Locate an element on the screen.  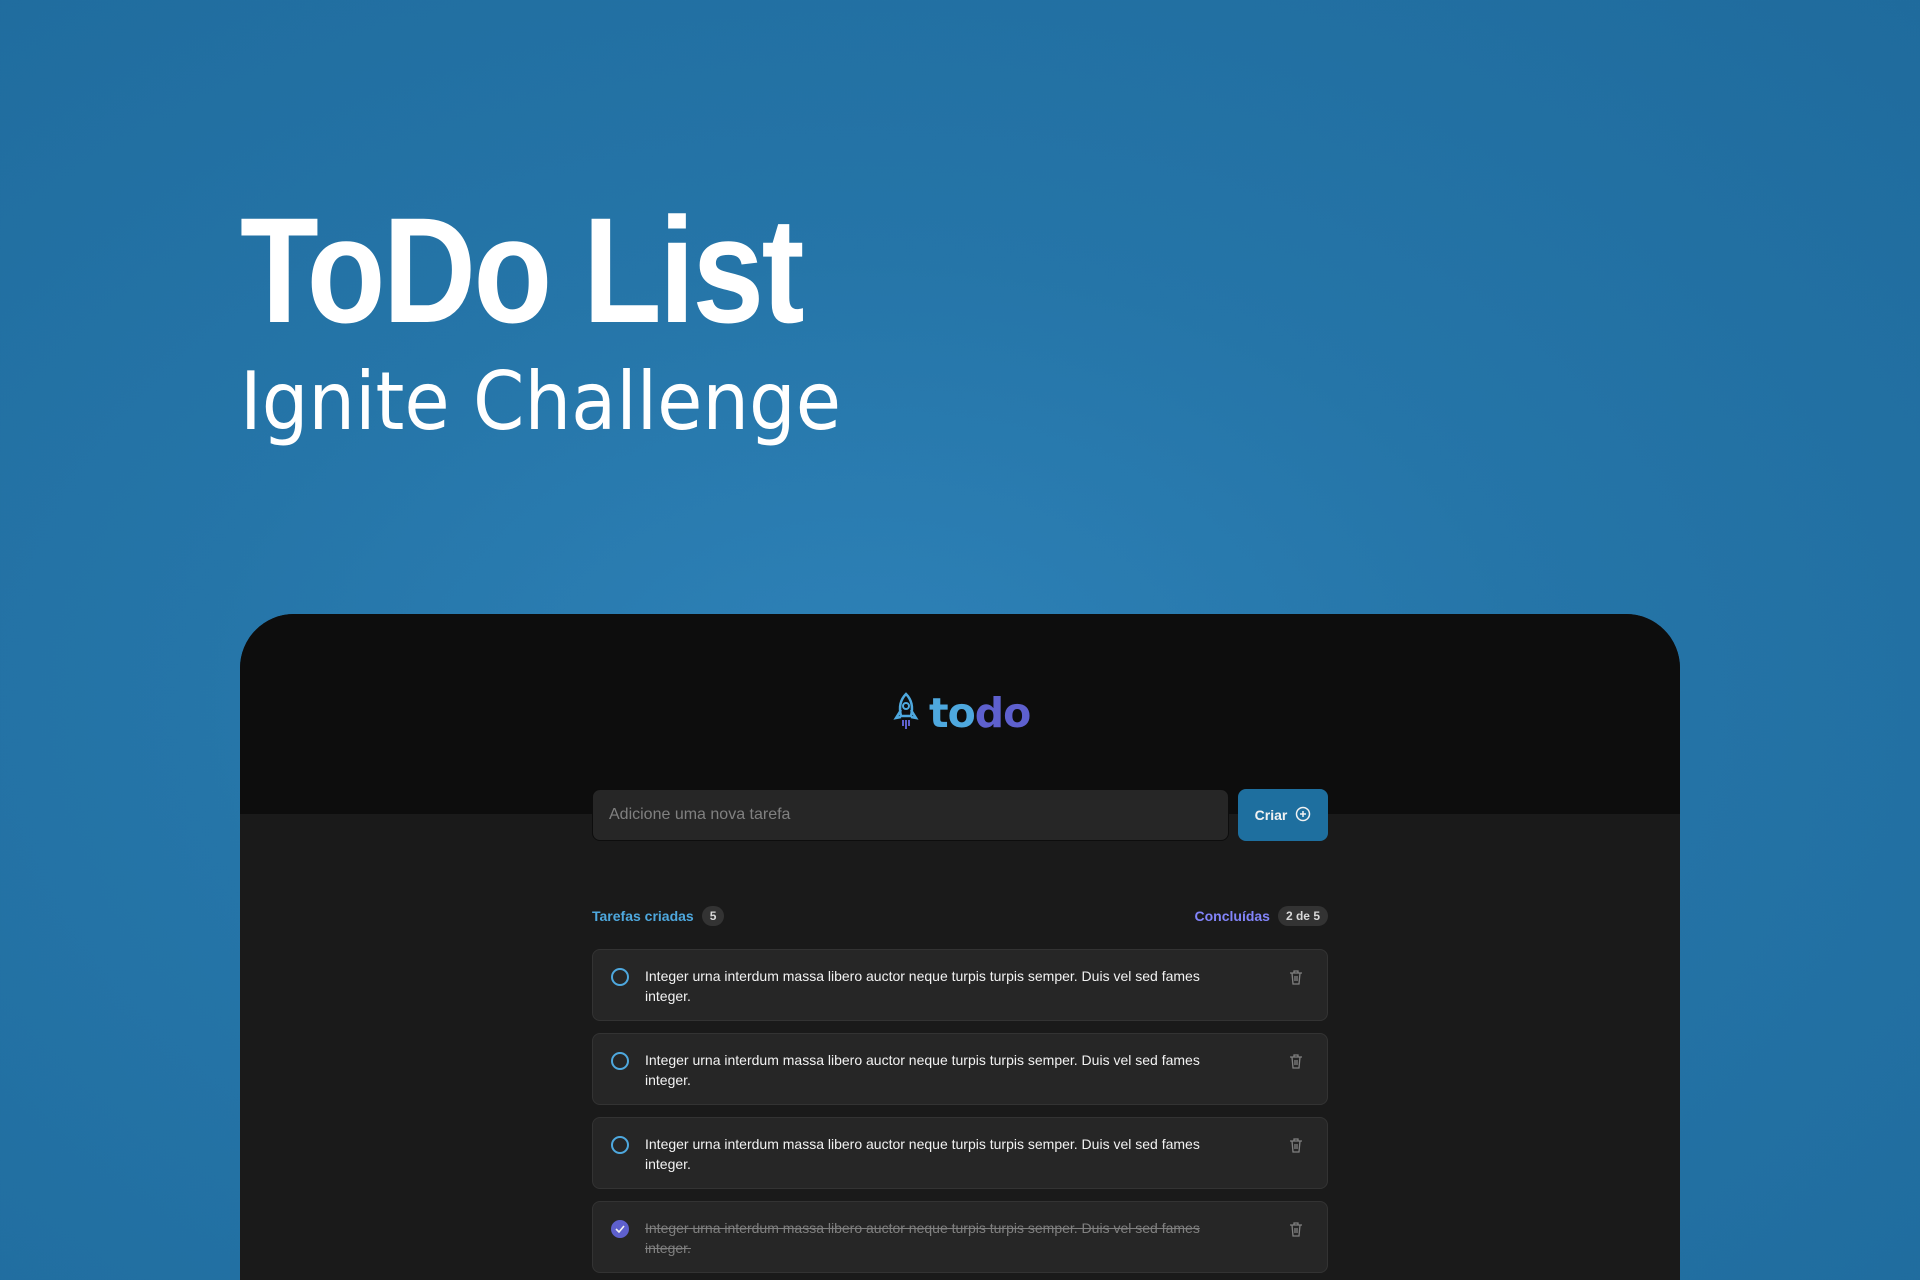
task-checkbox-checked is located at coordinates (620, 1229).